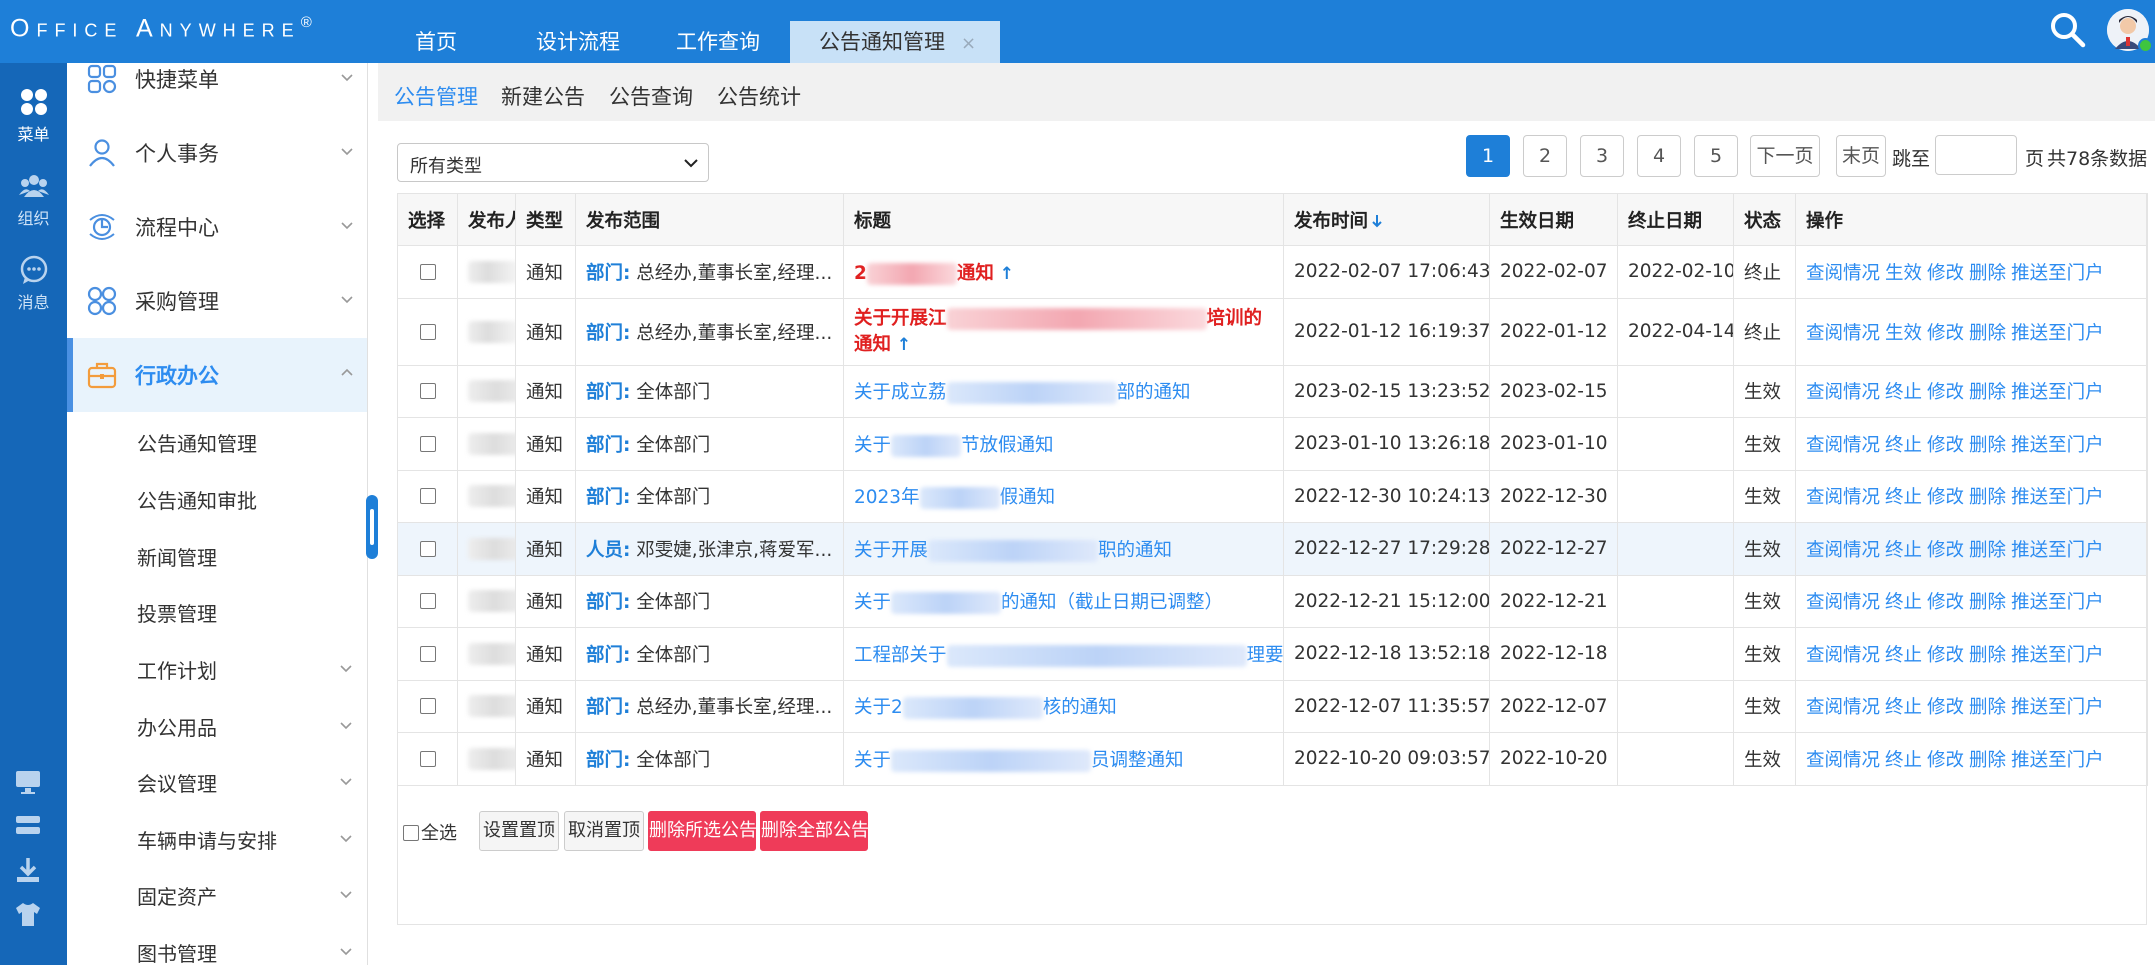  Describe the element at coordinates (578, 42) in the screenshot. I see `nav-tab-design-flow: 设计流程` at that location.